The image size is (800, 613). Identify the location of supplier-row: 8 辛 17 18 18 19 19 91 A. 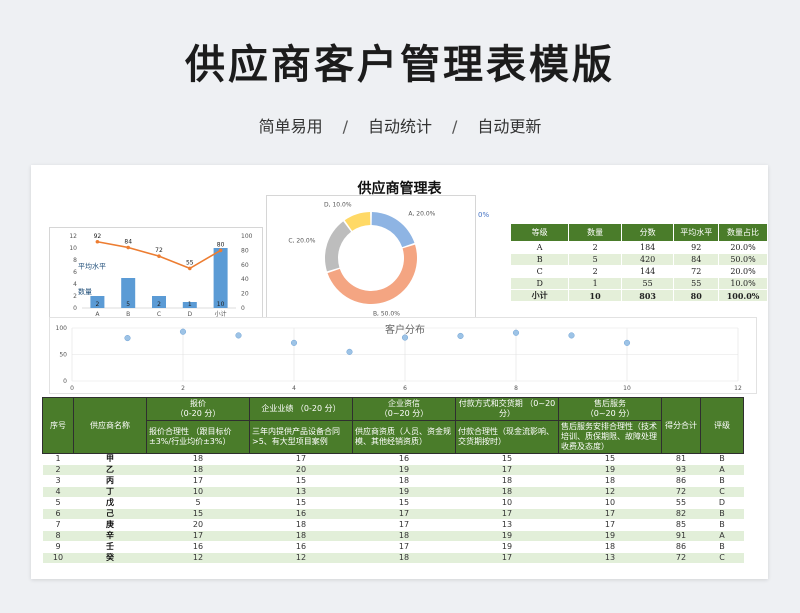
(393, 536).